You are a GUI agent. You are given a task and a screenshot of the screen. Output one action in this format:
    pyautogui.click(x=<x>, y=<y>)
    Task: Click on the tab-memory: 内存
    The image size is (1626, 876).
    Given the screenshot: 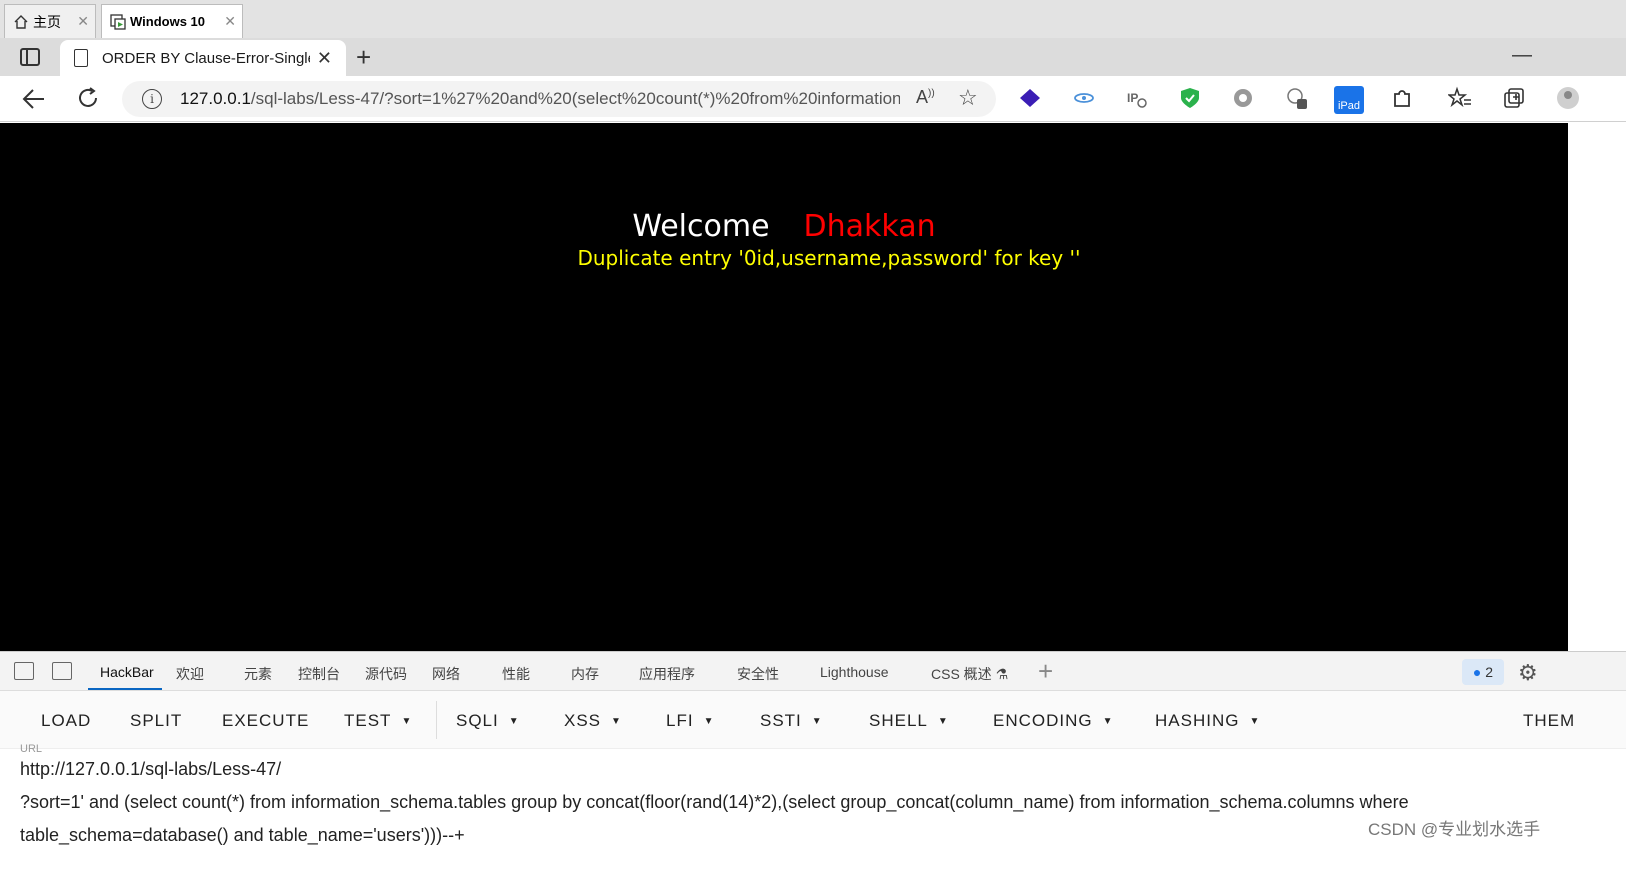 What is the action you would take?
    pyautogui.click(x=585, y=674)
    